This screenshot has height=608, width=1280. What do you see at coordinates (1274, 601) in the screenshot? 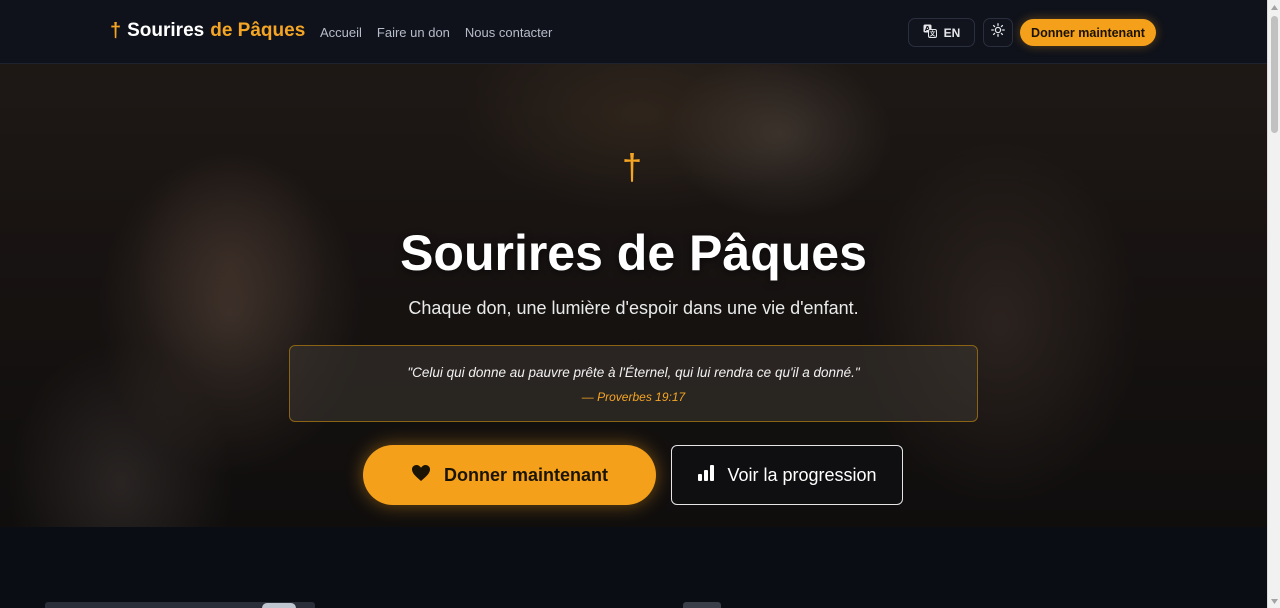
I see `scroll-down-arrow-icon` at bounding box center [1274, 601].